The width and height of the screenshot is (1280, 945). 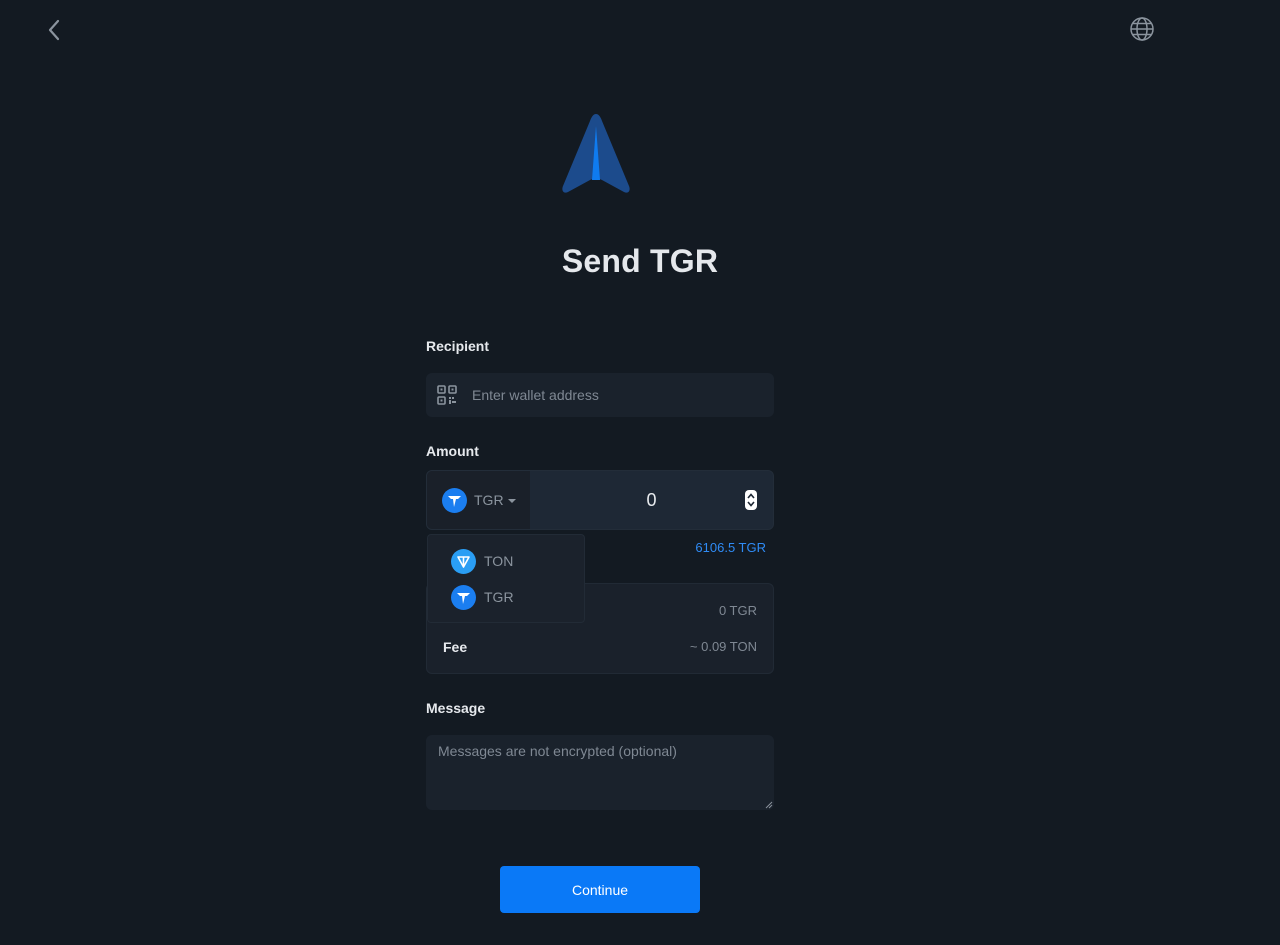 I want to click on amount-field: TGR 0, so click(x=600, y=500).